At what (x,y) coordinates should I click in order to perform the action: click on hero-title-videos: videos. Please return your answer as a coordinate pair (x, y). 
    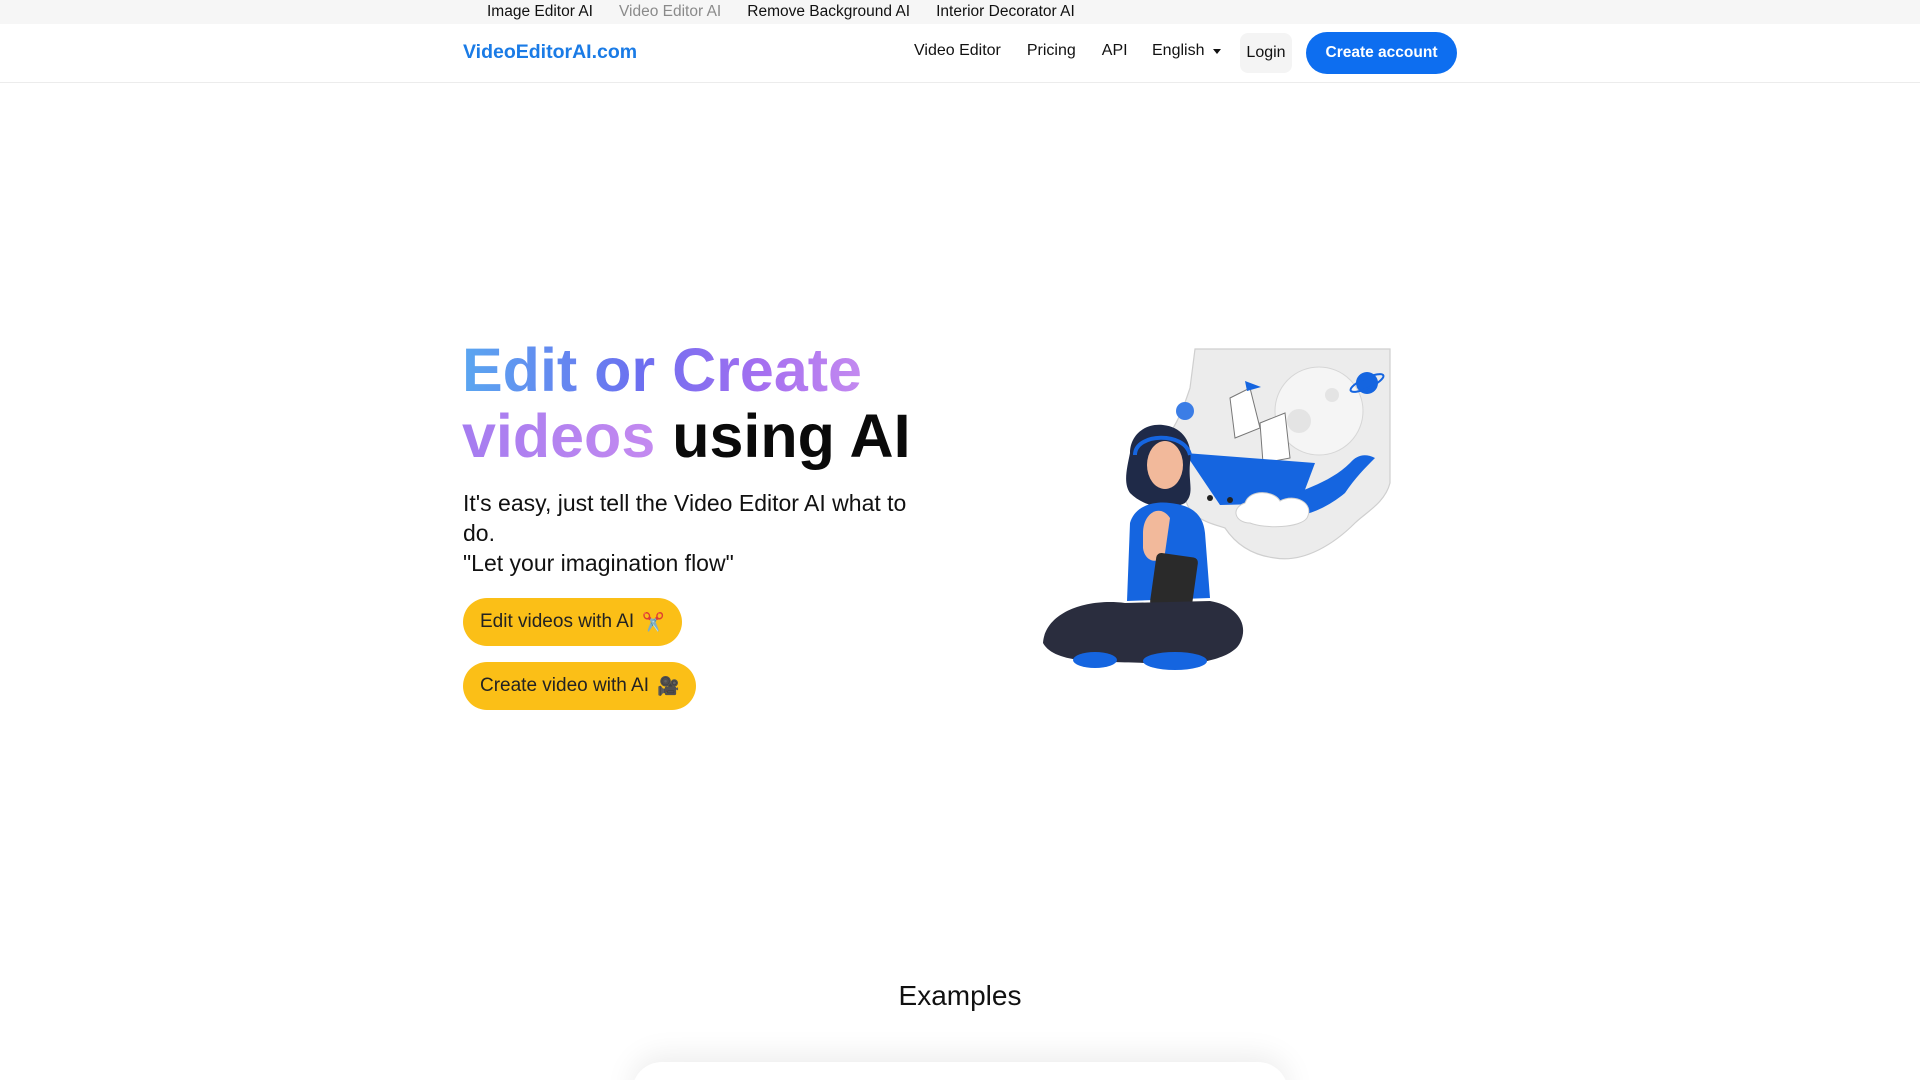
    Looking at the image, I should click on (559, 436).